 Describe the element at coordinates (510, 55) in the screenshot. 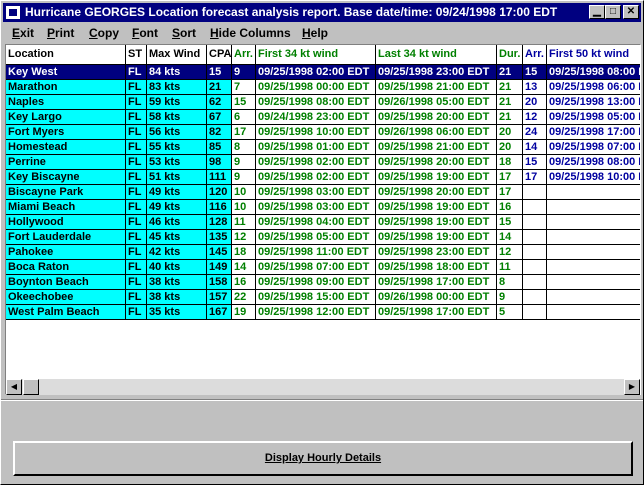

I see `column-header-duration: Dur.` at that location.